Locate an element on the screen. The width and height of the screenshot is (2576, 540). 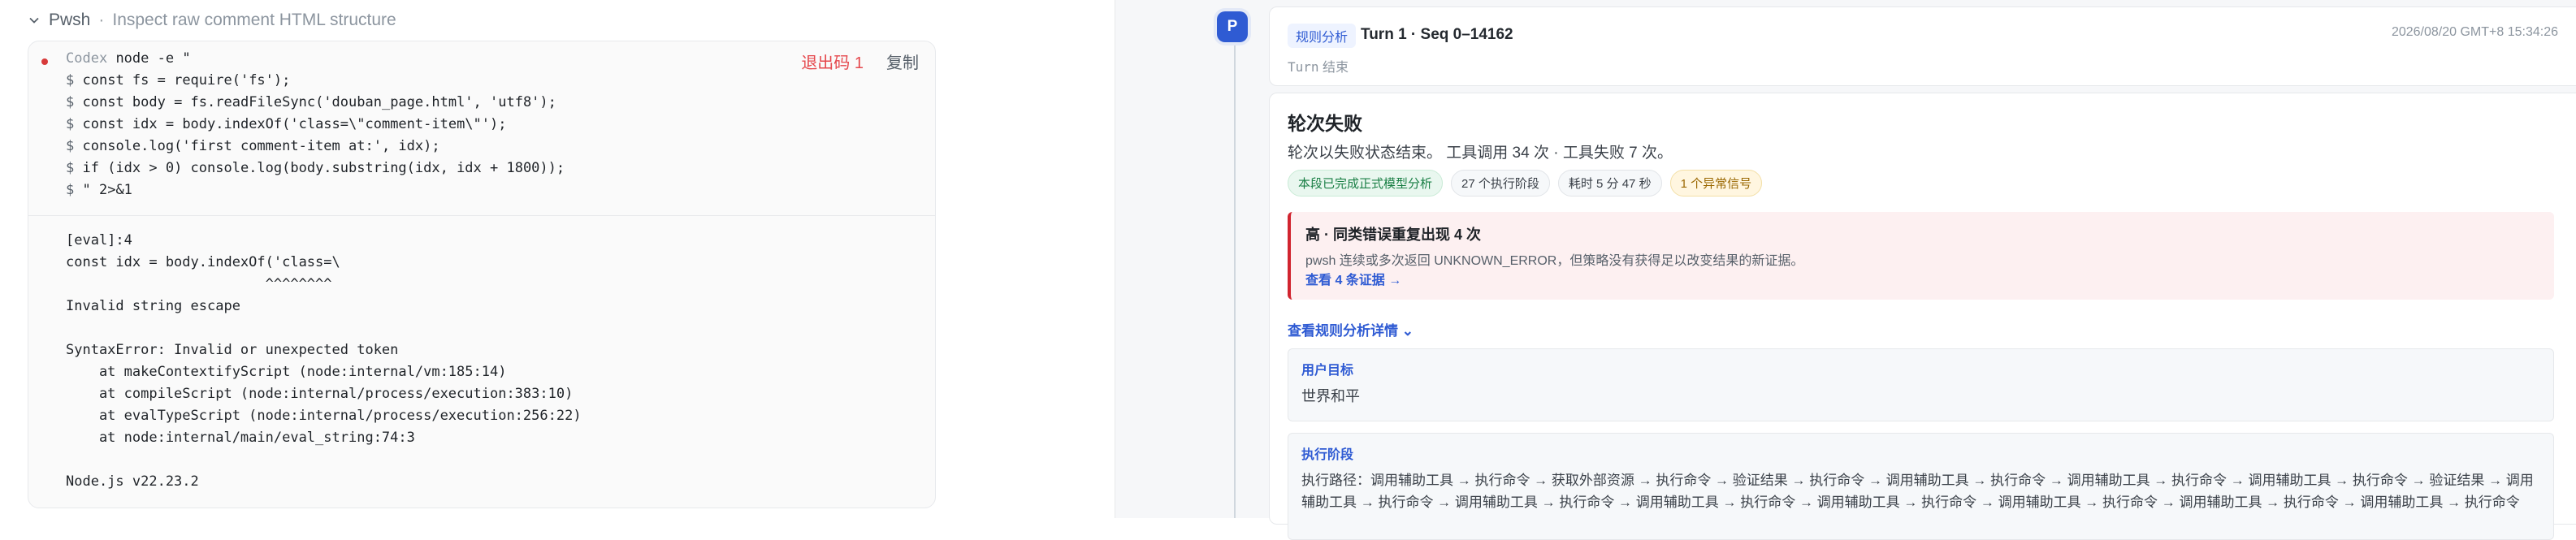
chevron-down-icon is located at coordinates (34, 20).